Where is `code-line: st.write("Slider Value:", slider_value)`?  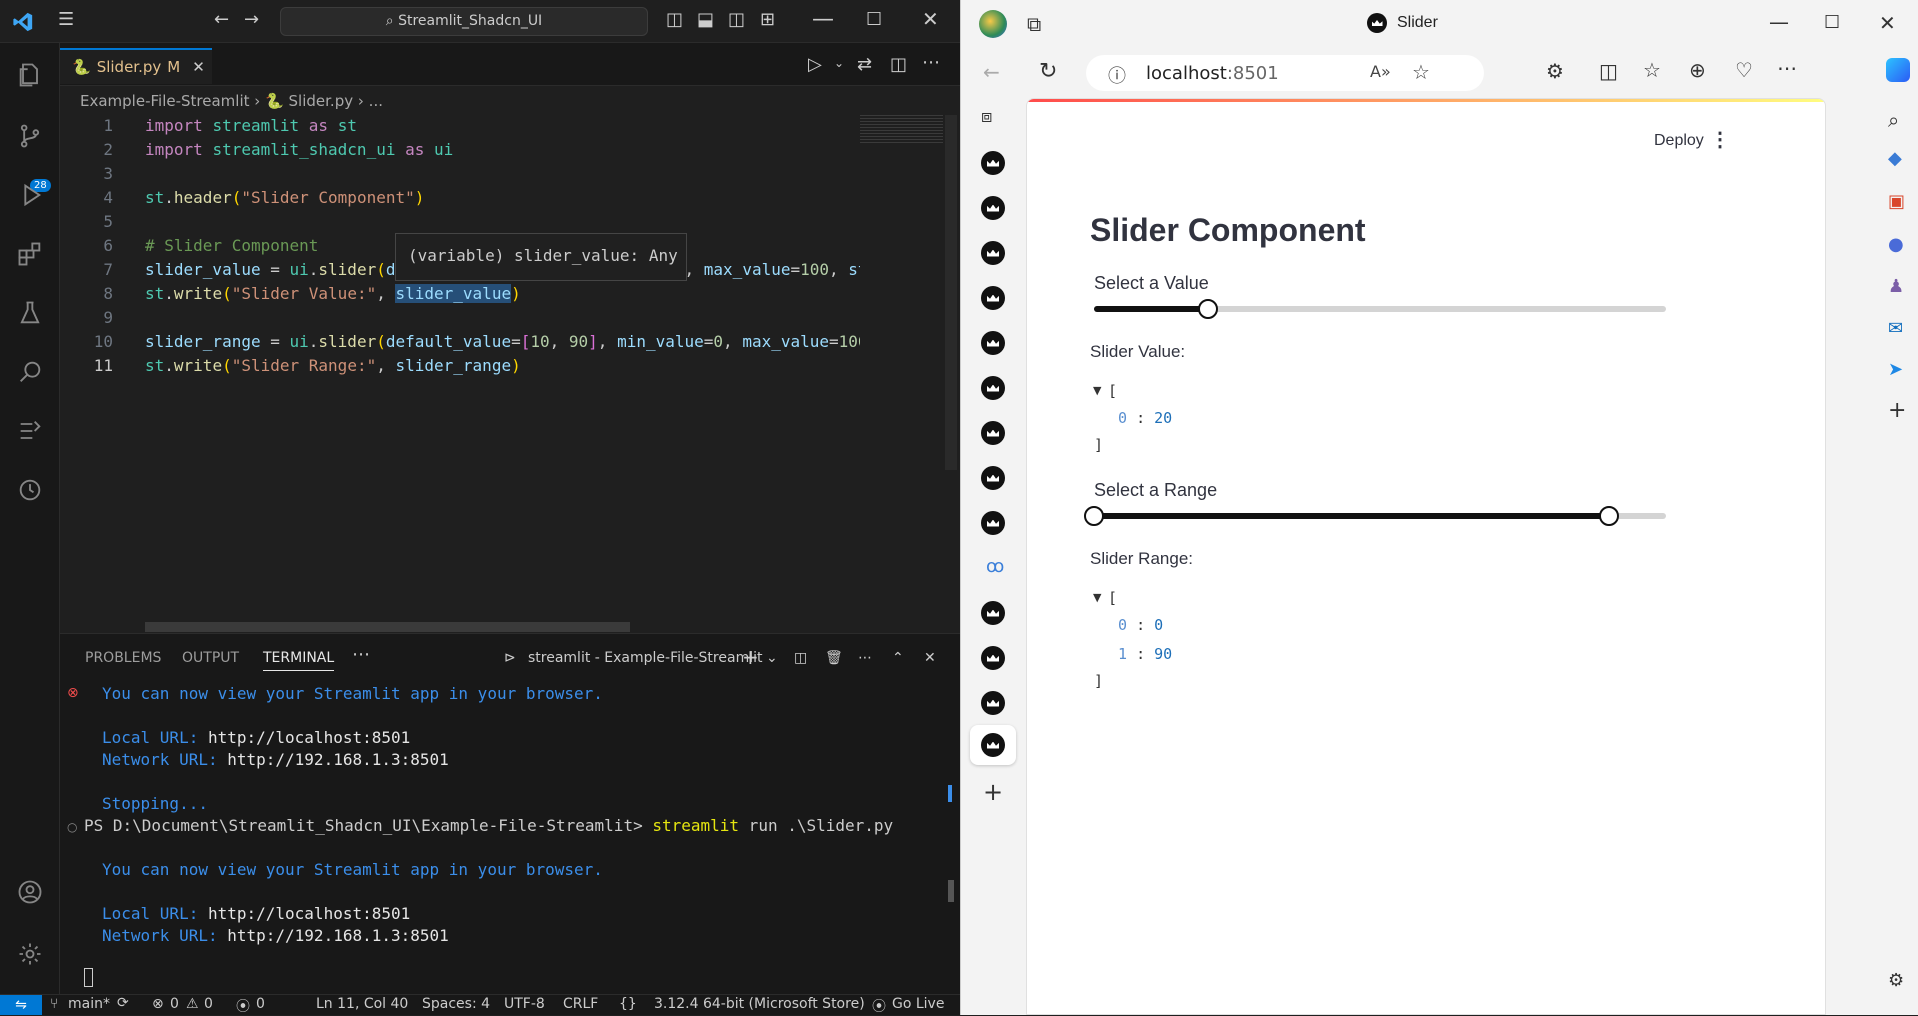 code-line: st.write("Slider Value:", slider_value) is located at coordinates (333, 294).